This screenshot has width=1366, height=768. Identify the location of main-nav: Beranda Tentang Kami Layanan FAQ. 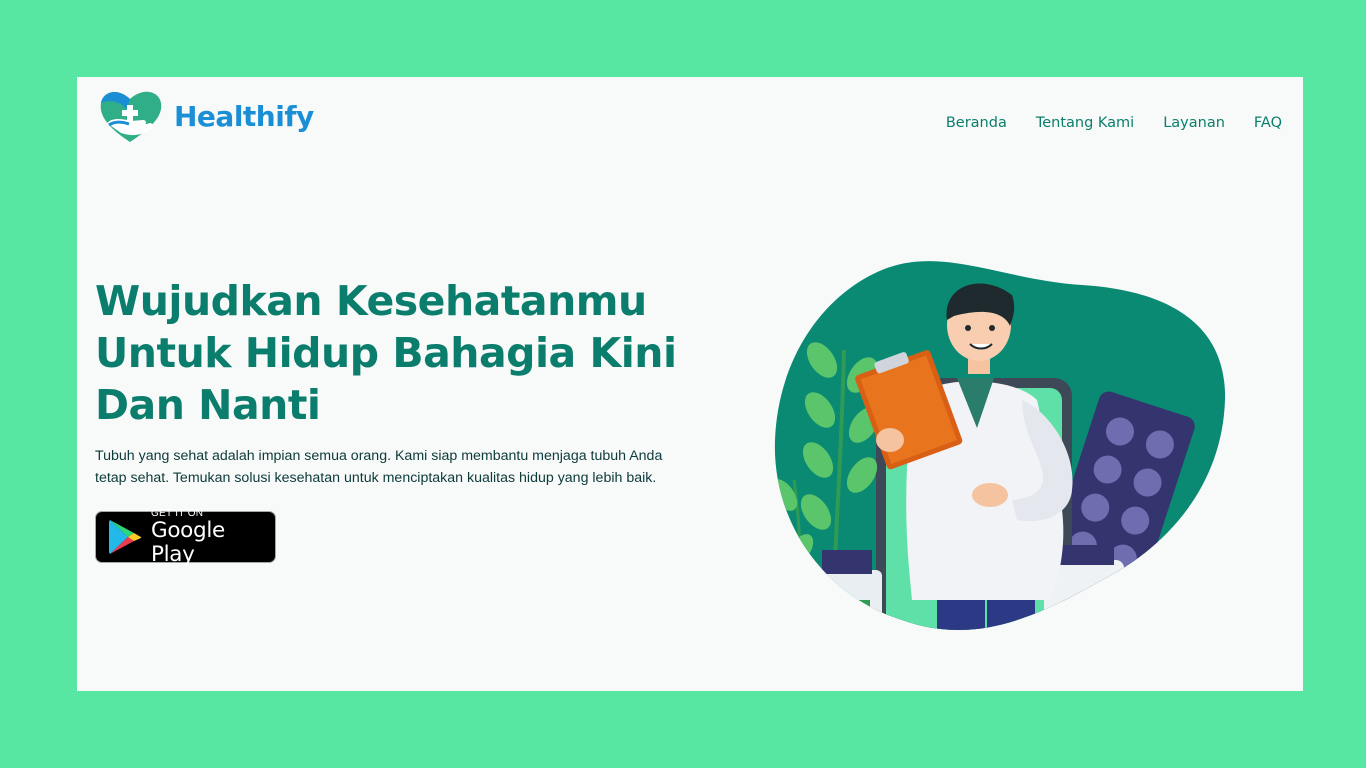
(1114, 123).